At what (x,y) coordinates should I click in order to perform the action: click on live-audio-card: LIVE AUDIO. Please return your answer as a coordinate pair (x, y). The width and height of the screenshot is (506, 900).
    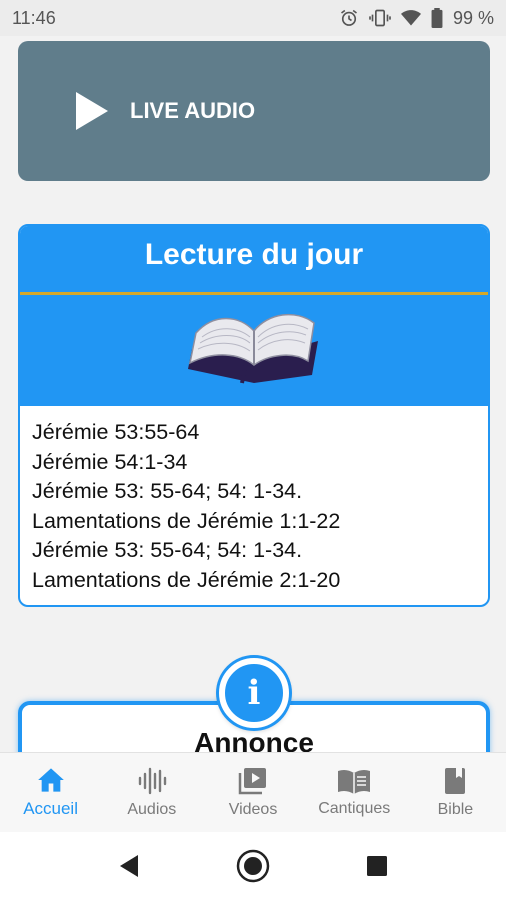
    Looking at the image, I should click on (254, 111).